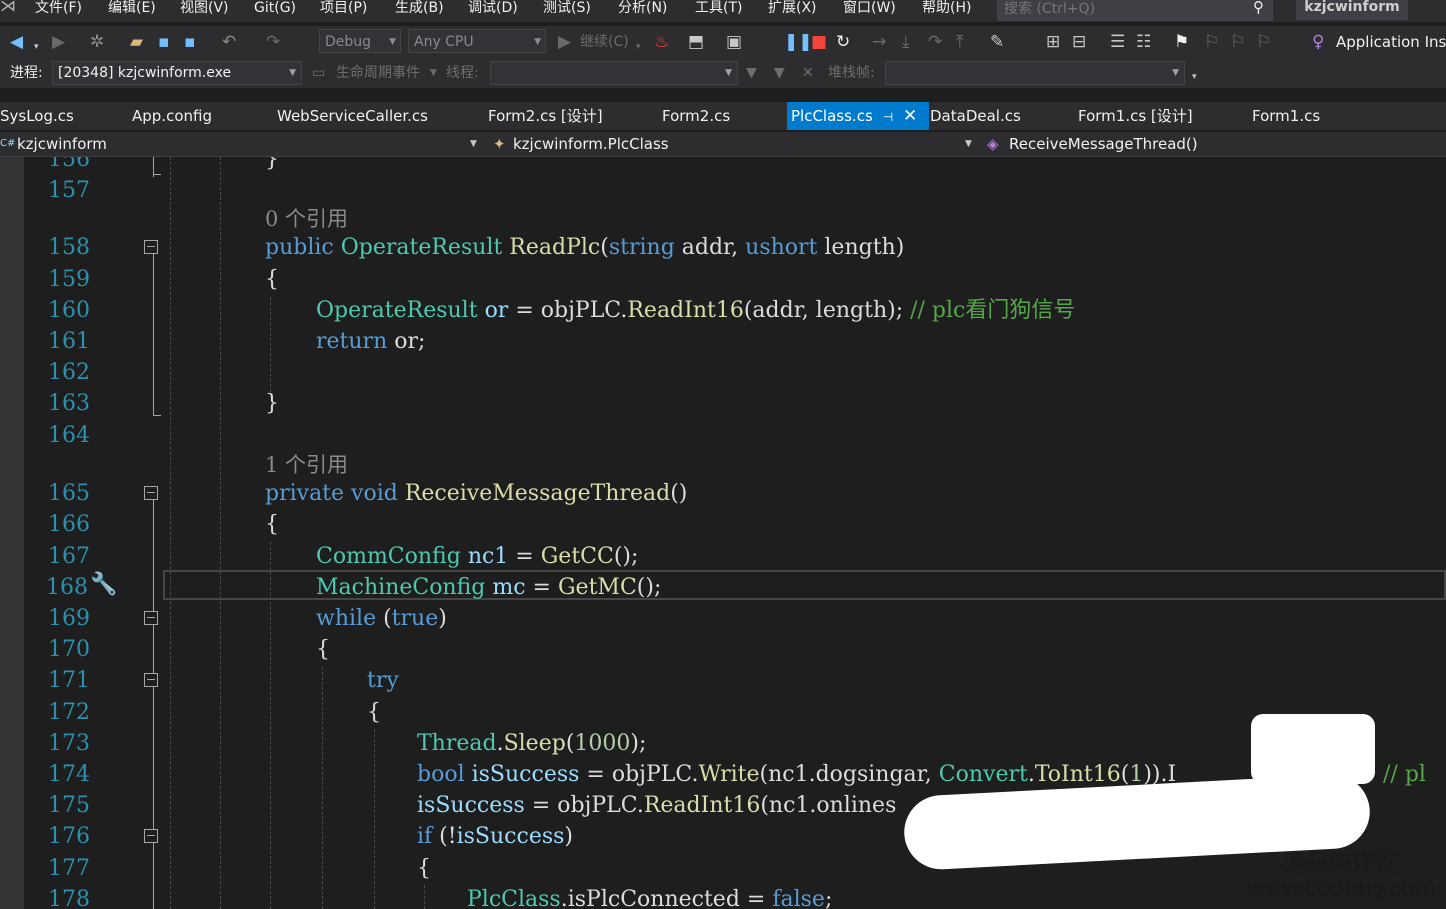 Image resolution: width=1446 pixels, height=909 pixels. Describe the element at coordinates (567, 11) in the screenshot. I see `menu-test: 测试(S)` at that location.